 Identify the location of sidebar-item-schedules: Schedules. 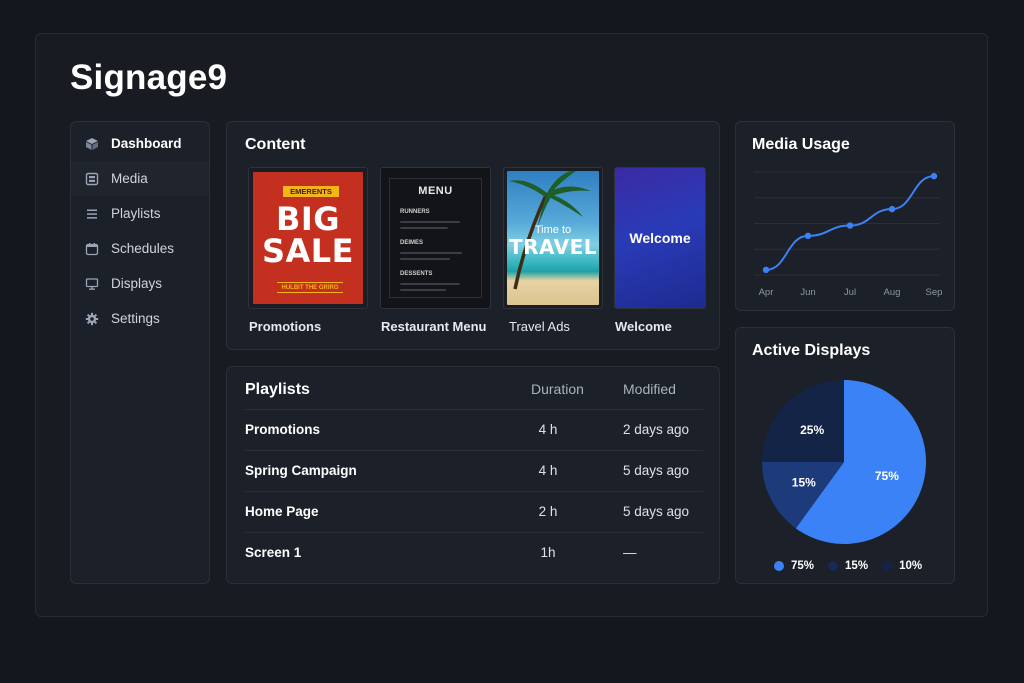
(140, 248).